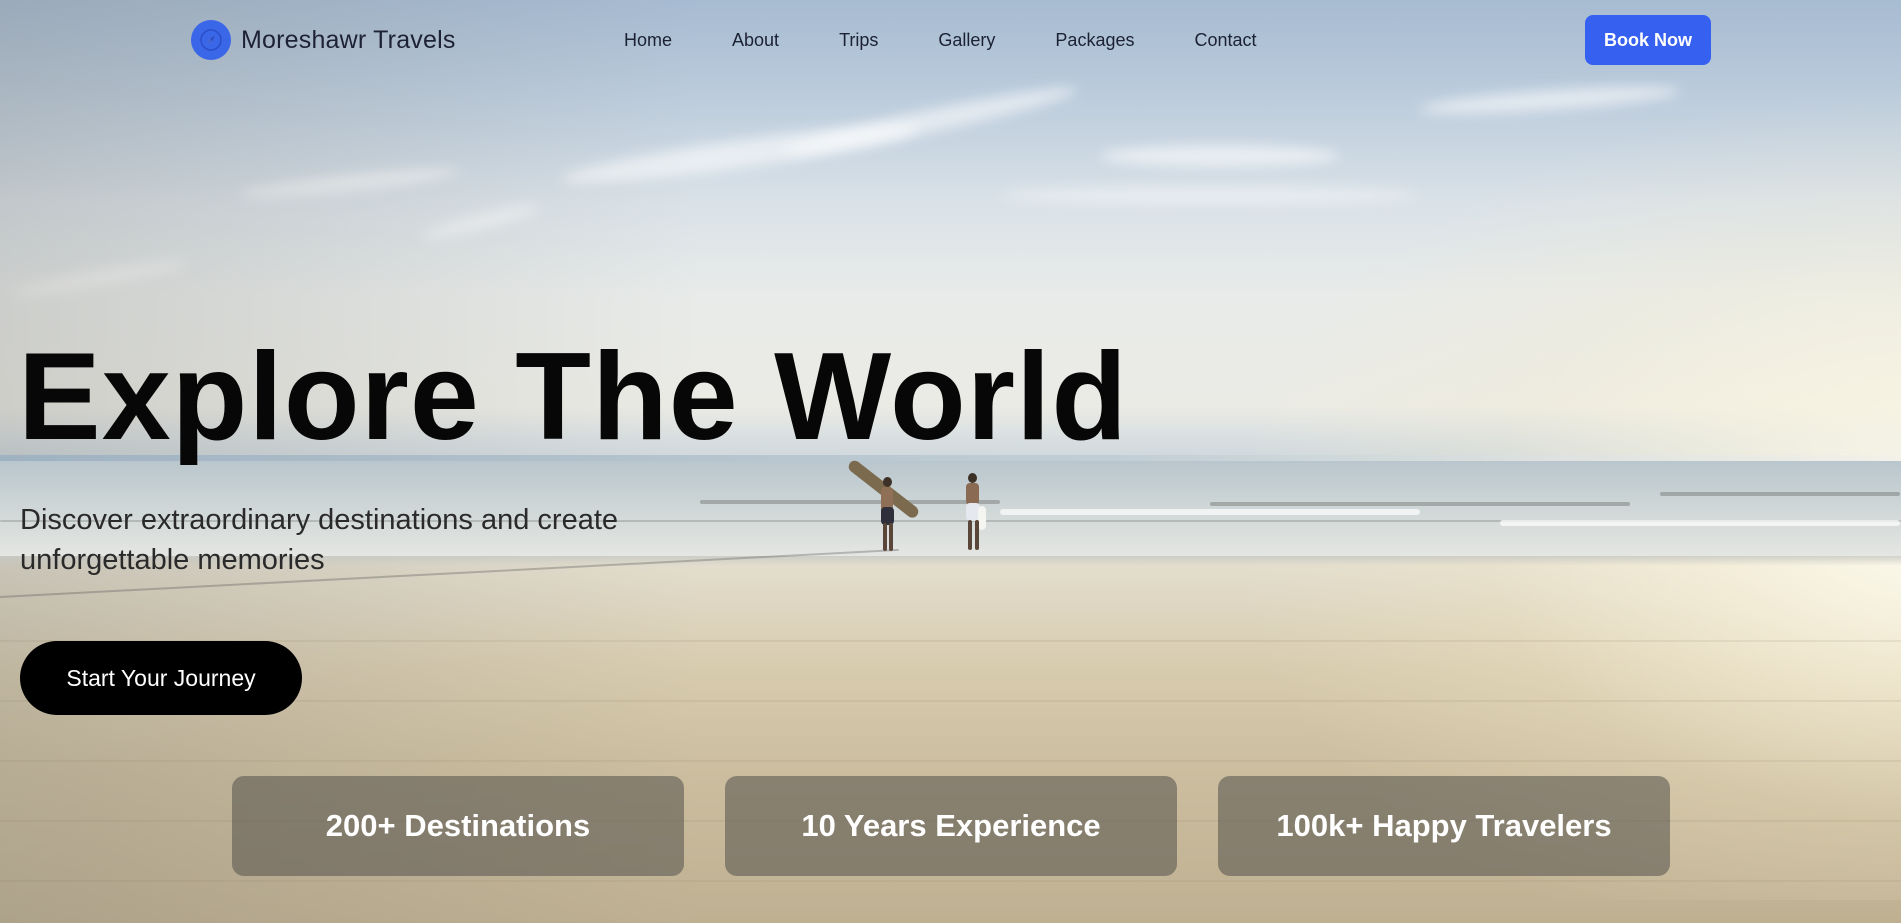 Image resolution: width=1901 pixels, height=923 pixels. I want to click on nav-link-contact: Contact, so click(1225, 40).